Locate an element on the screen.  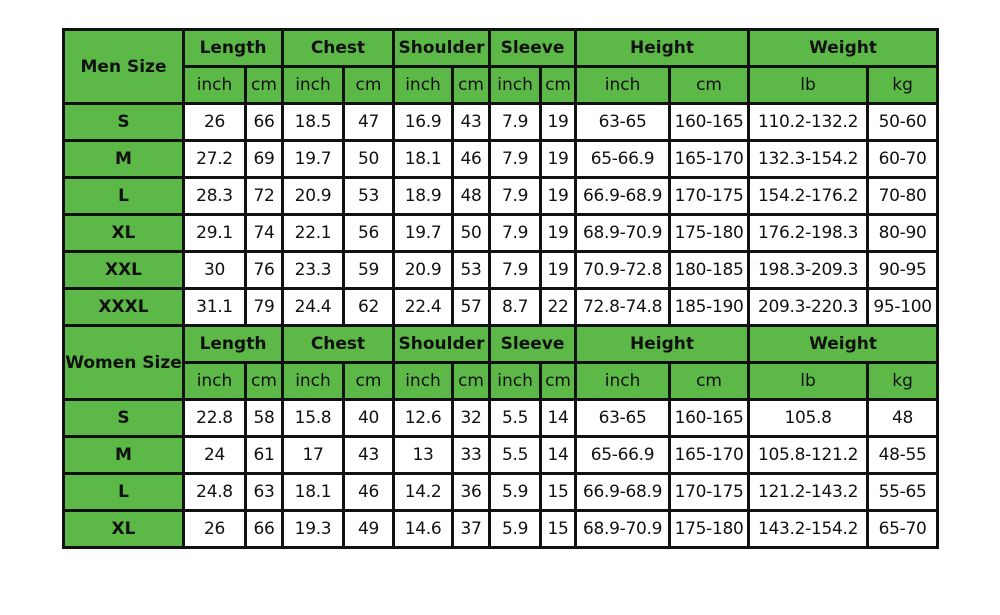
value-cell: 48 is located at coordinates (903, 418).